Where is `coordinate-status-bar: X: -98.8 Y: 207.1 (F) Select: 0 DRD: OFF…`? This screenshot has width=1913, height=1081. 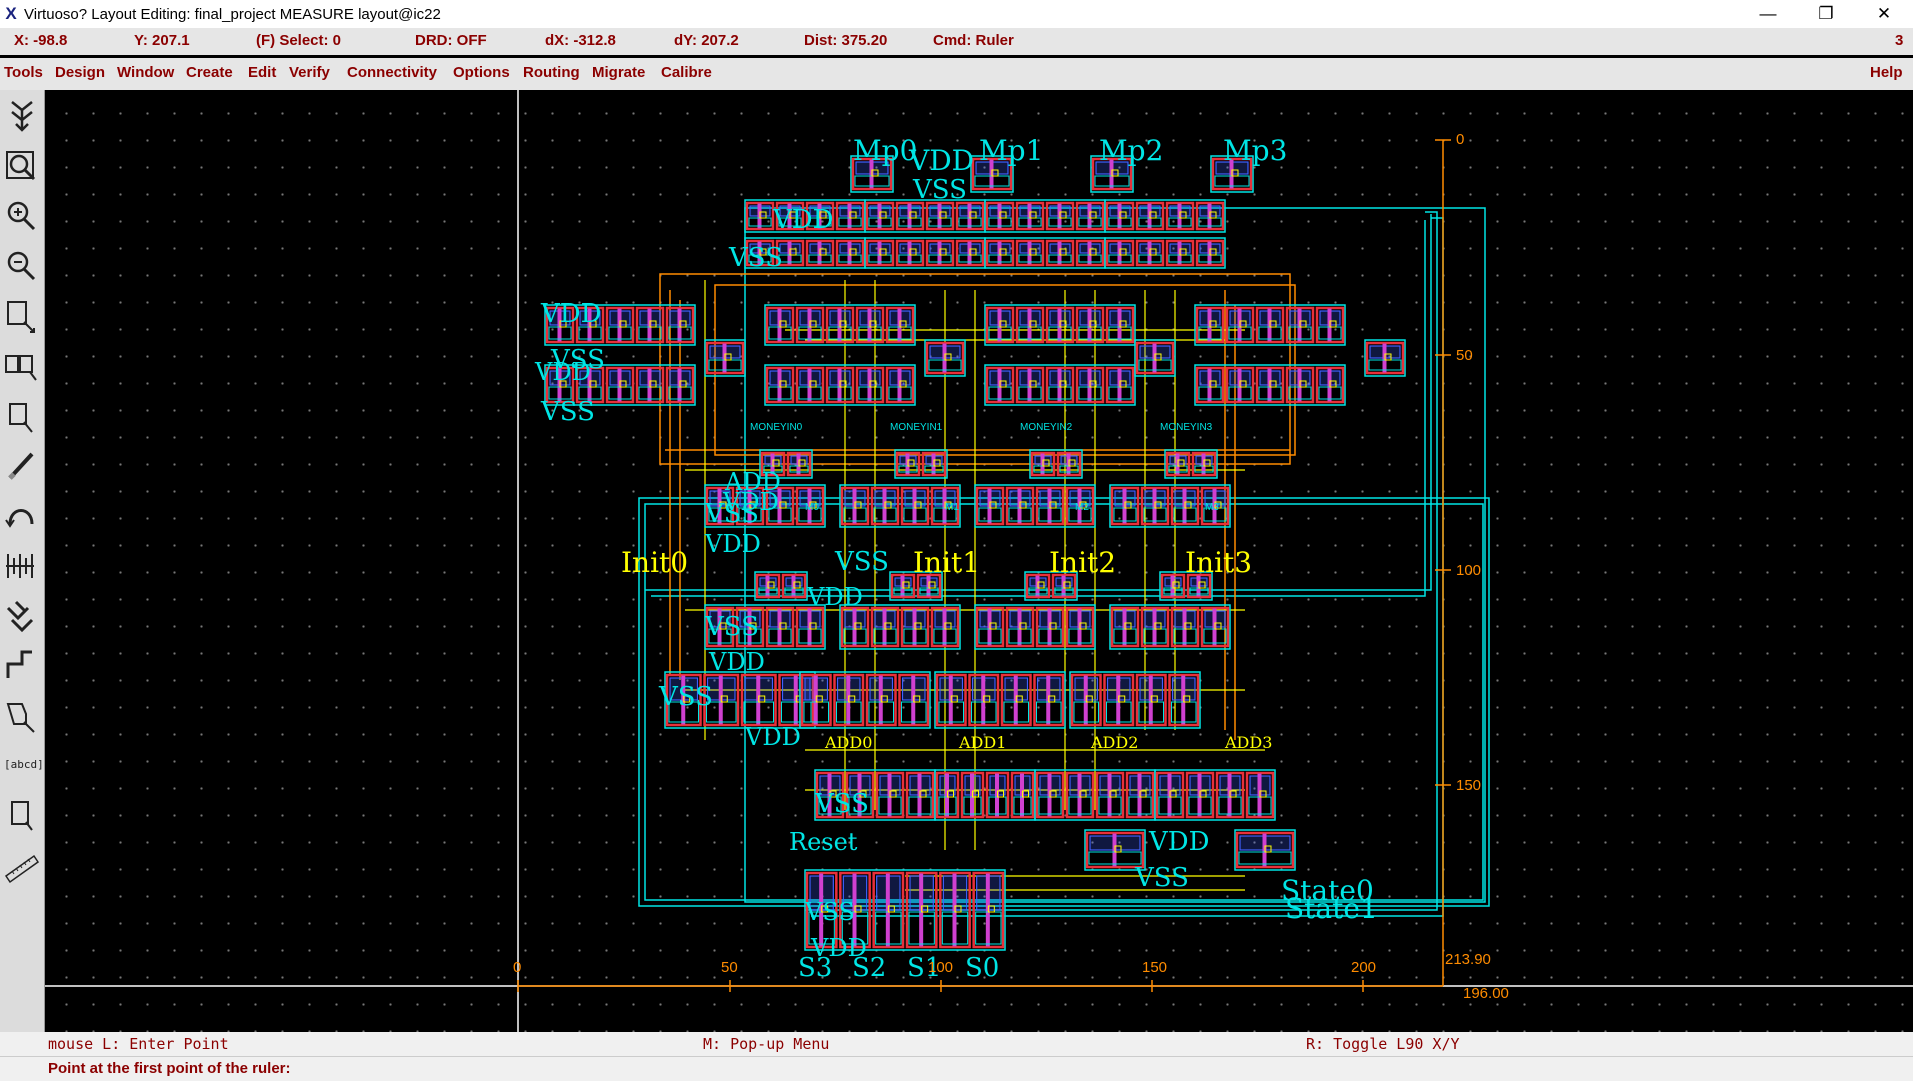 coordinate-status-bar: X: -98.8 Y: 207.1 (F) Select: 0 DRD: OFF… is located at coordinates (956, 41).